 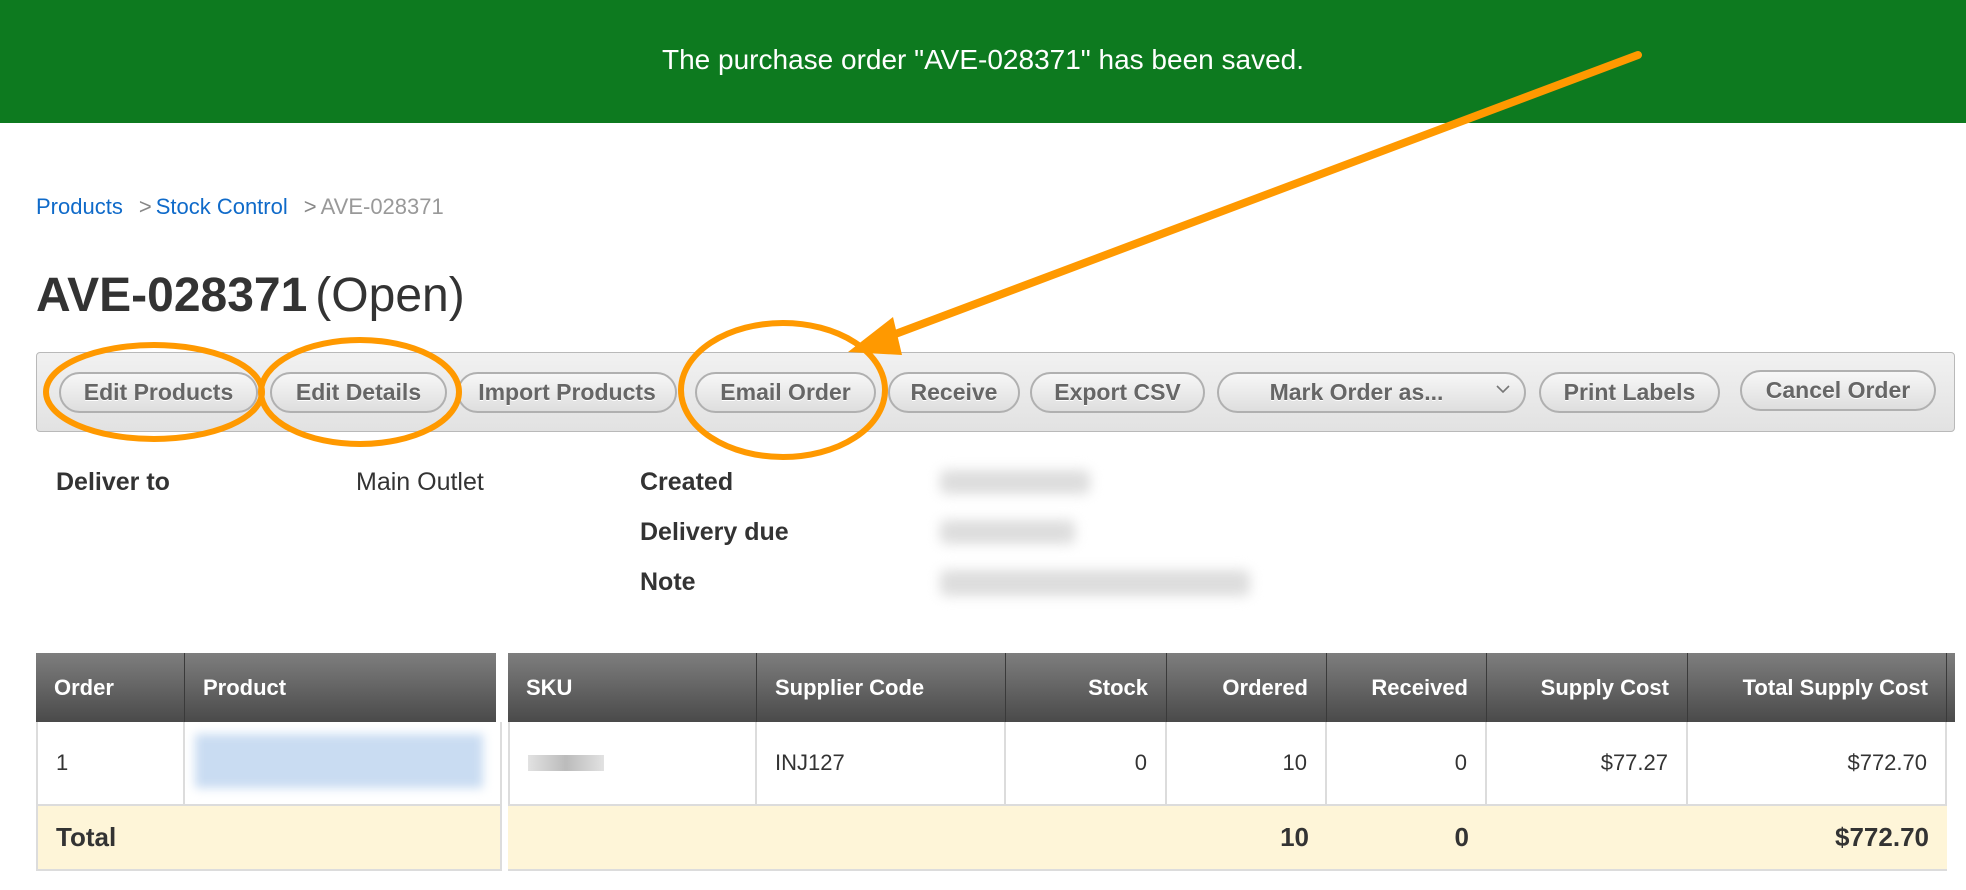 I want to click on column-header-ordered: Ordered, so click(x=1247, y=687).